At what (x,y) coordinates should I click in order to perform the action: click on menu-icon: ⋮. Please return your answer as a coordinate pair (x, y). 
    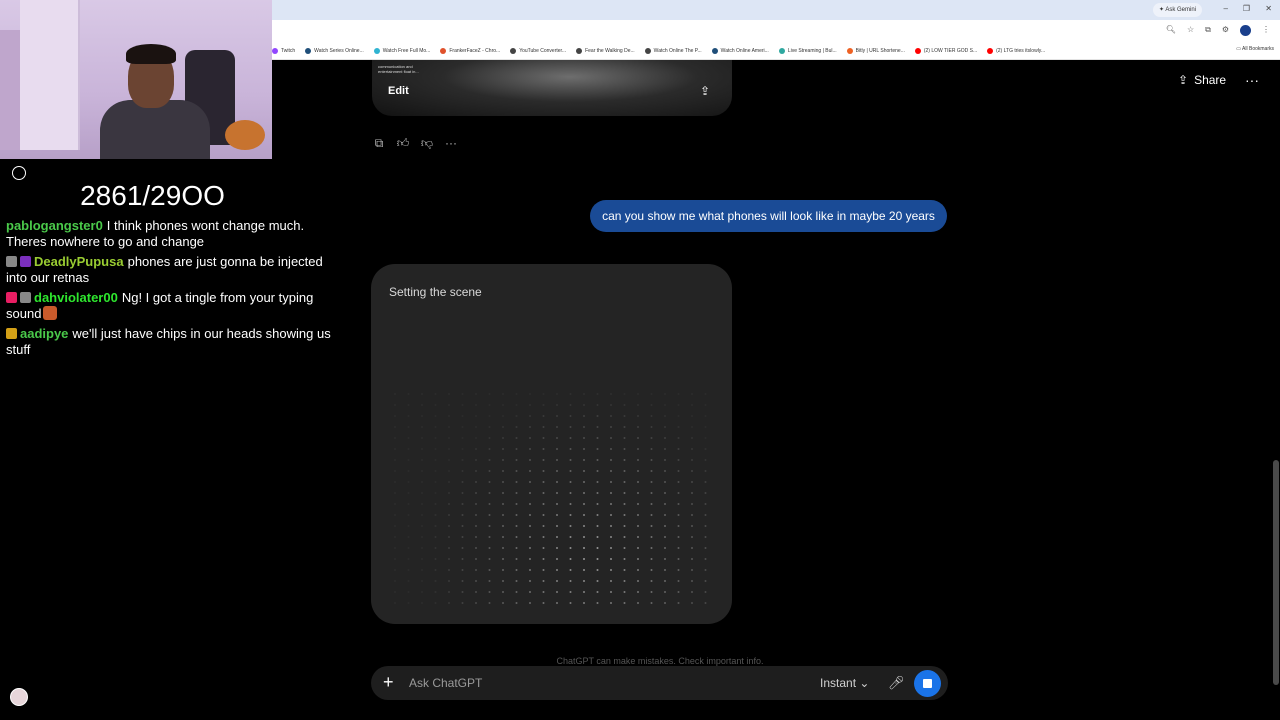
    Looking at the image, I should click on (1266, 30).